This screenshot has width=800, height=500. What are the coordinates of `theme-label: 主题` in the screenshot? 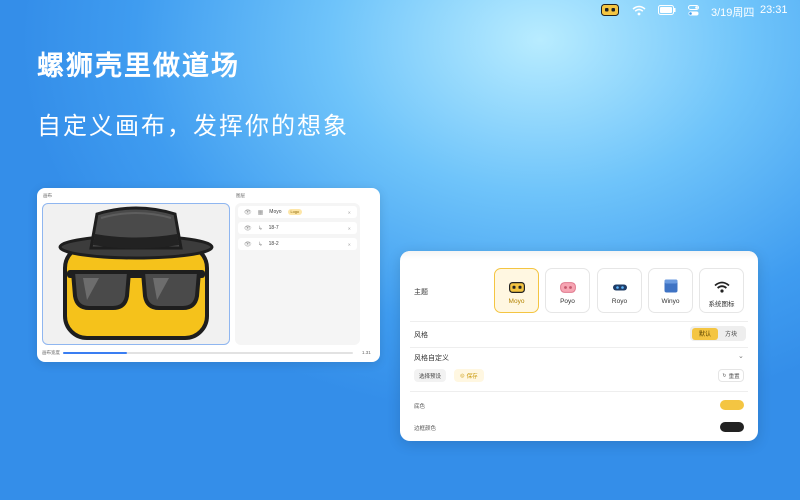 It's located at (421, 292).